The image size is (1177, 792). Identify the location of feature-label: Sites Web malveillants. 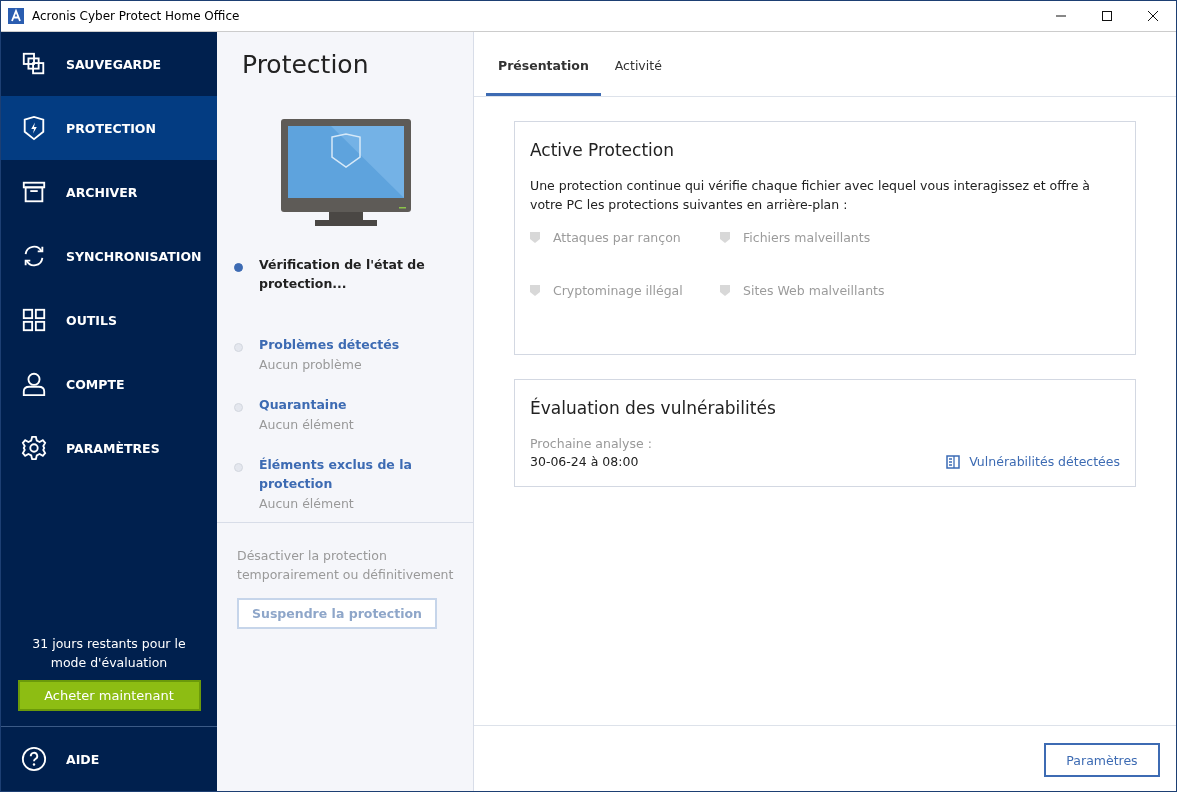
(814, 290).